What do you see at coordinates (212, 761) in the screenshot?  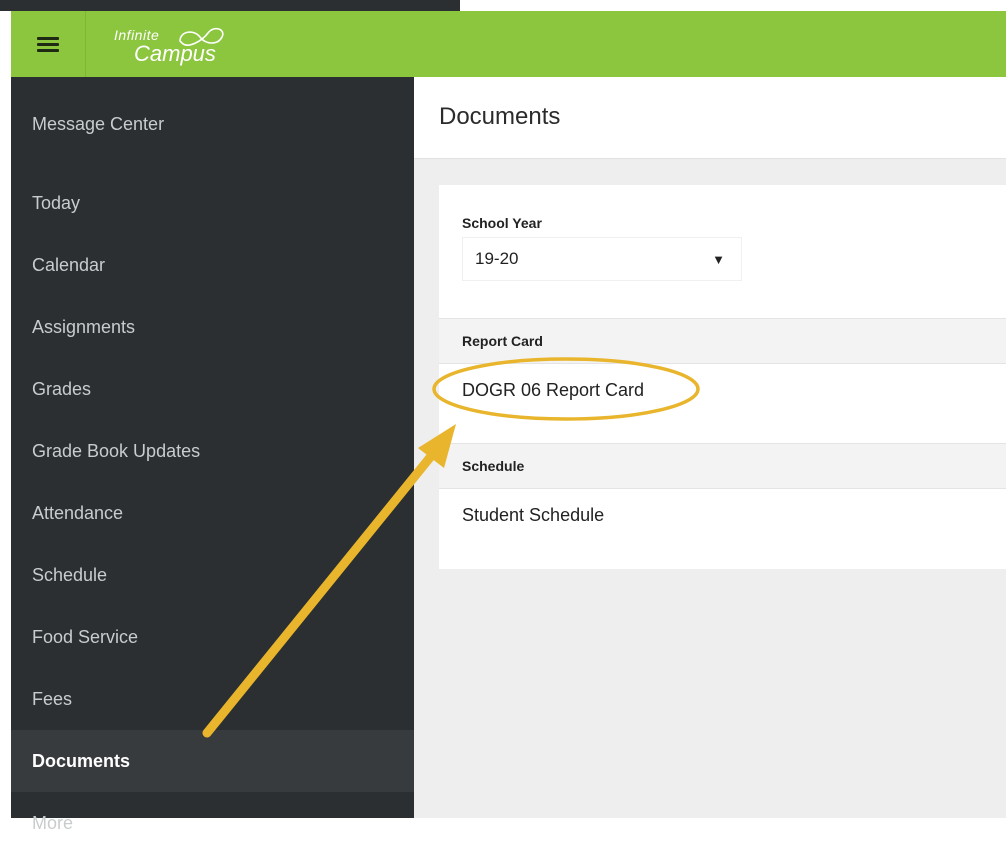 I see `sidebar-item-documents: Documents` at bounding box center [212, 761].